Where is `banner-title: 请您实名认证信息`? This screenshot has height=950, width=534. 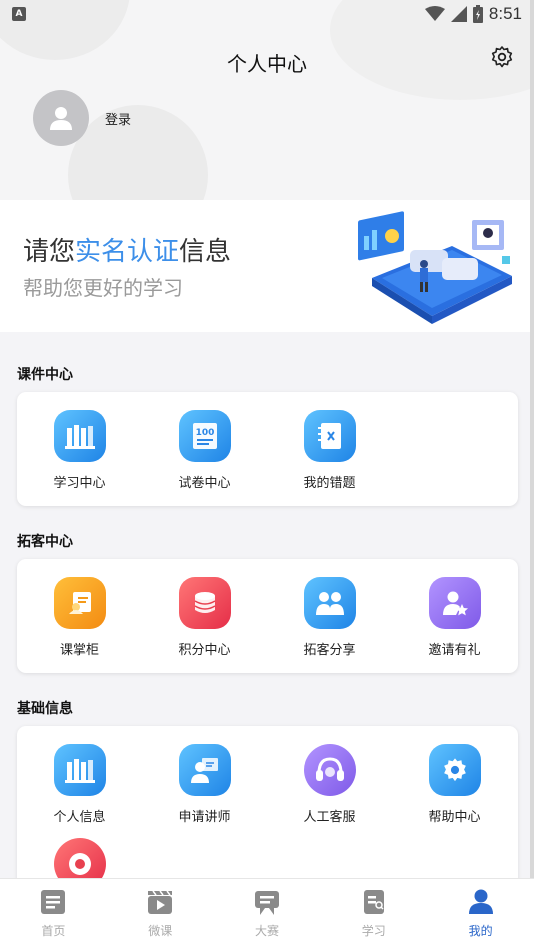
banner-title: 请您实名认证信息 is located at coordinates (127, 249).